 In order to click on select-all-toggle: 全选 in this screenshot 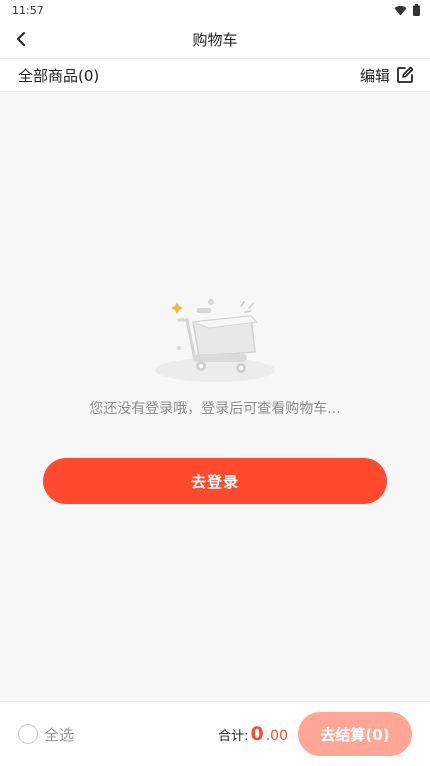, I will do `click(46, 734)`.